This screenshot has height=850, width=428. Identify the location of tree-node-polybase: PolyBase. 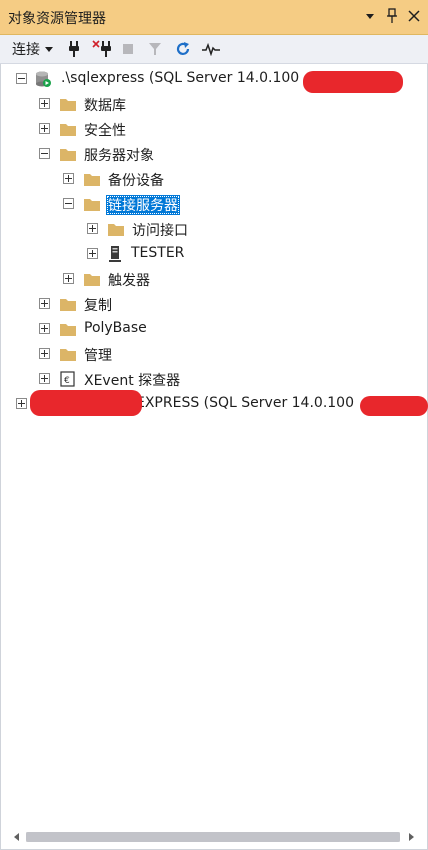
(214, 329).